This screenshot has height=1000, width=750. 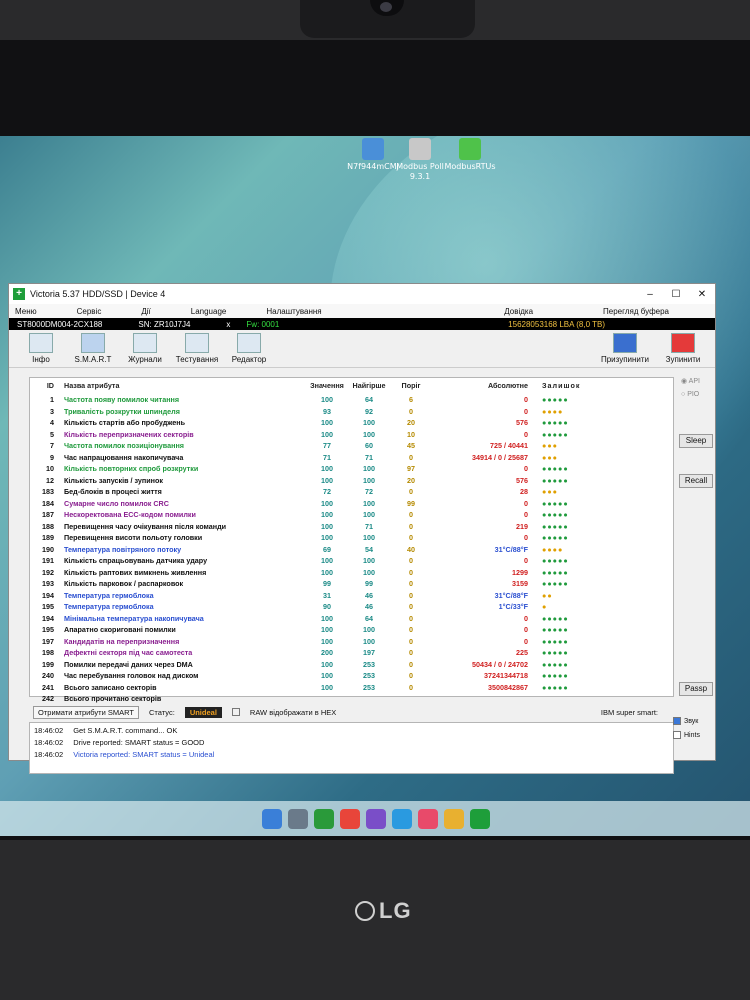 I want to click on victoria-icon, so click(x=480, y=819).